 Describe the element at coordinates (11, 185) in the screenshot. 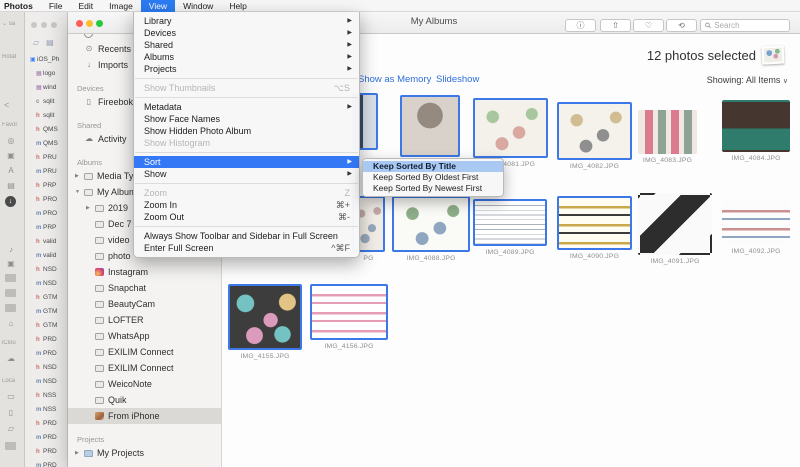

I see `keyboard-icon: ▤` at that location.